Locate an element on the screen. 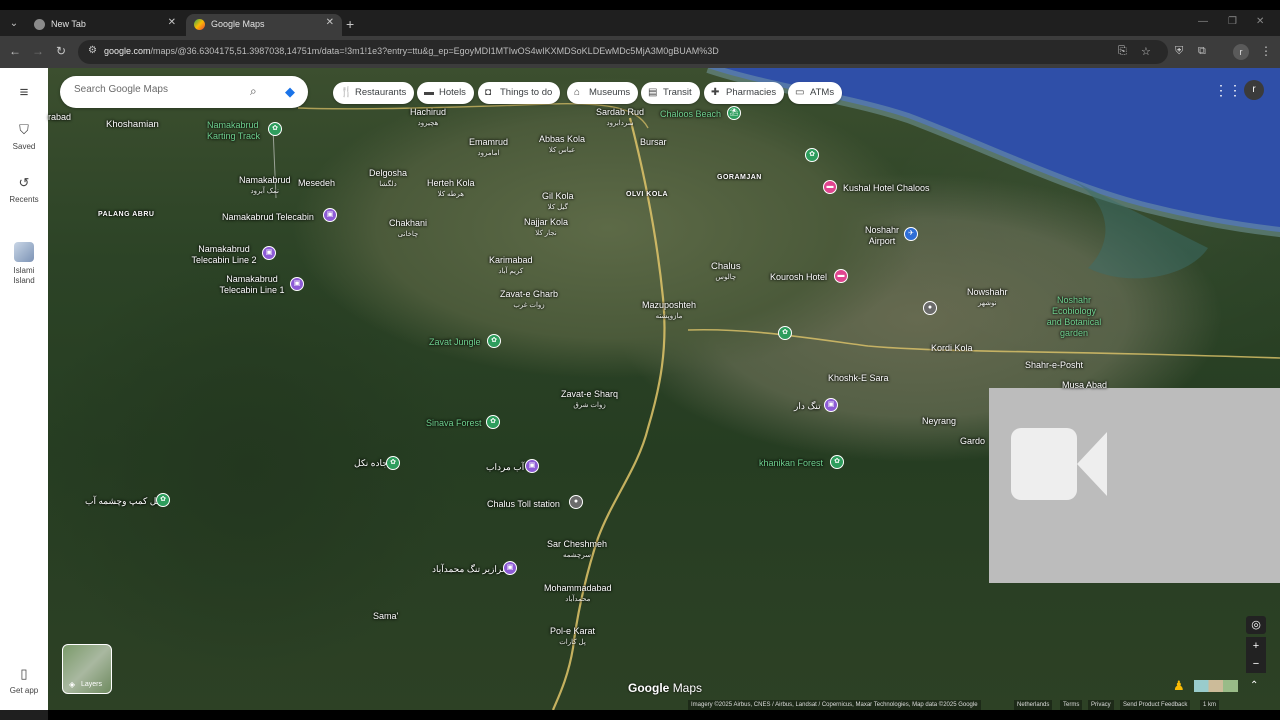  place-label: Sama' is located at coordinates (385, 616).